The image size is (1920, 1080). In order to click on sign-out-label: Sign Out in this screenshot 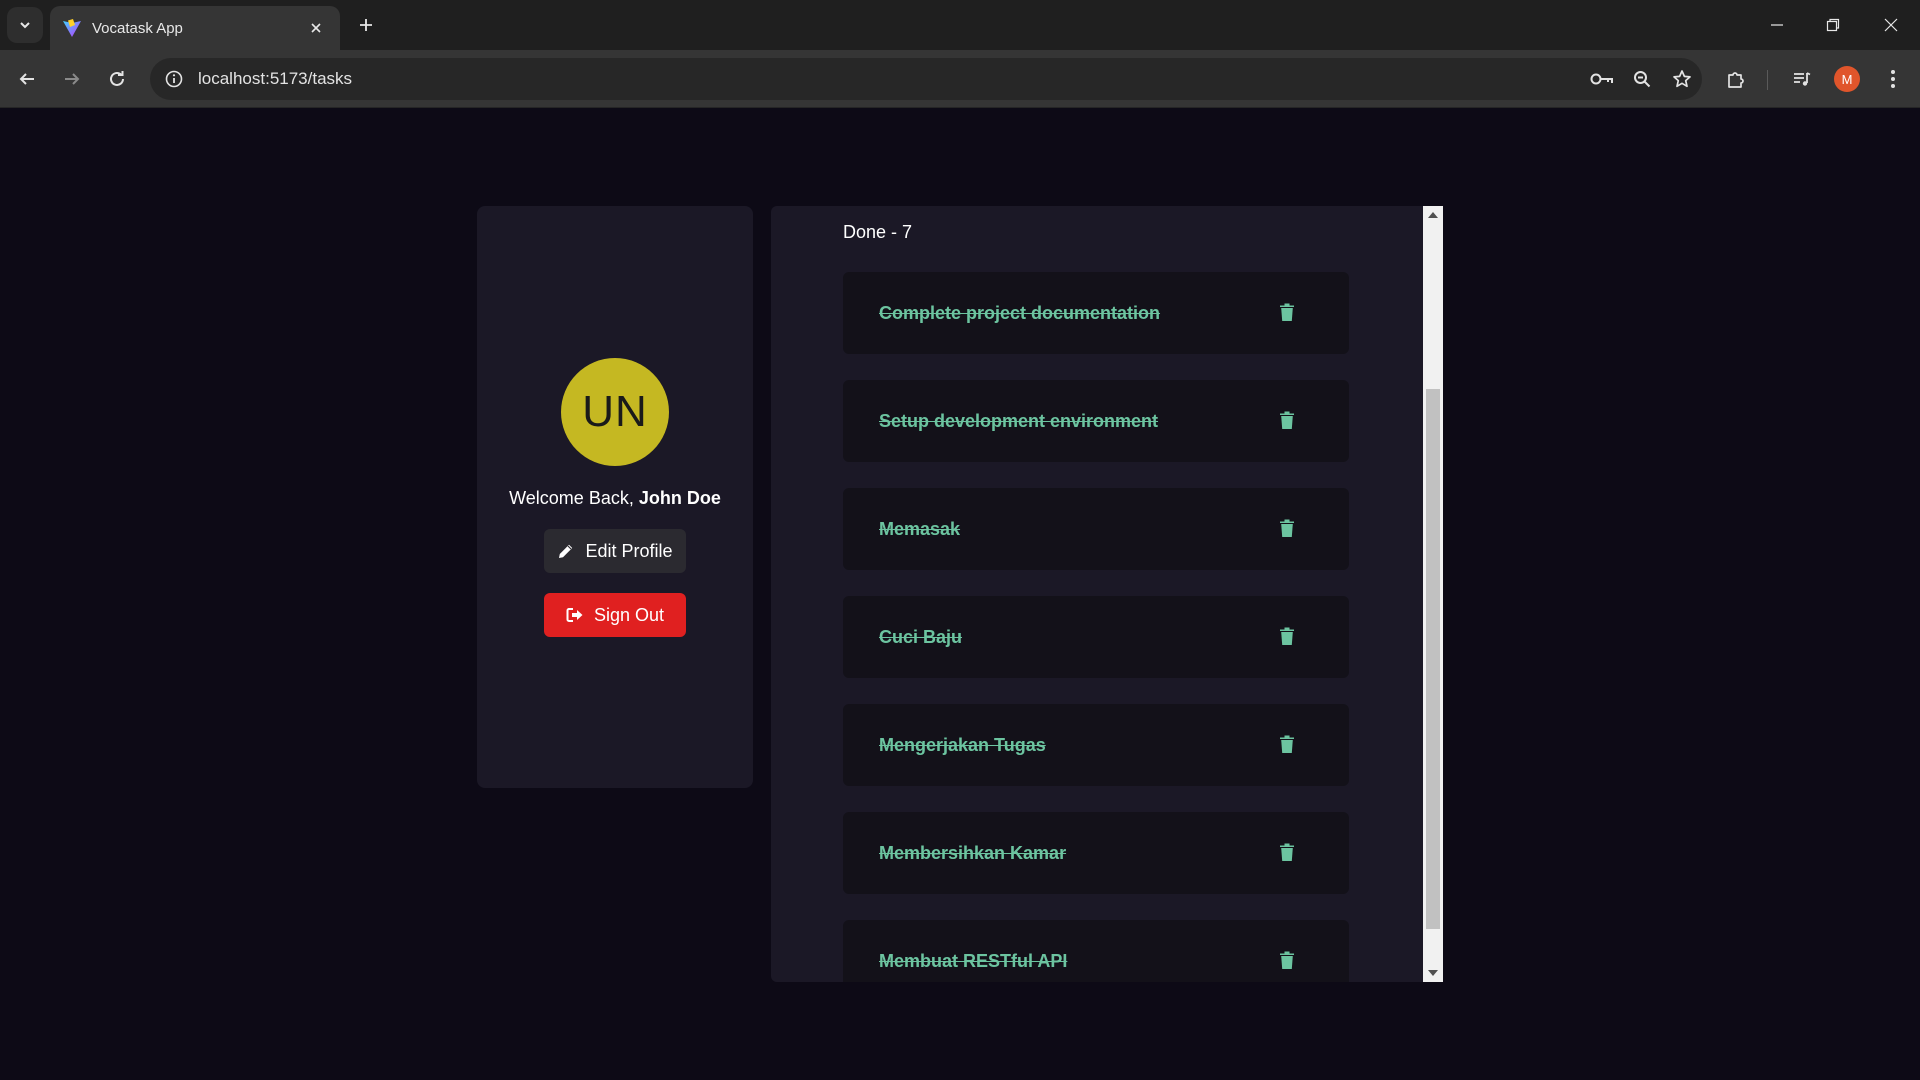, I will do `click(629, 614)`.